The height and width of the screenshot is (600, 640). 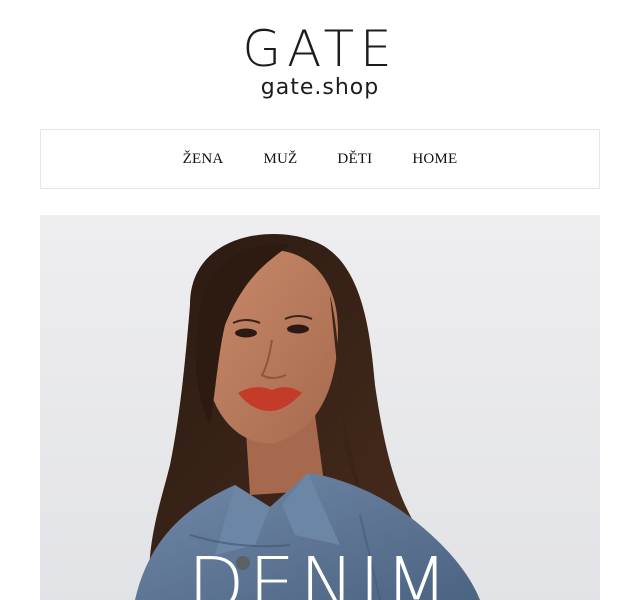 What do you see at coordinates (280, 159) in the screenshot?
I see `nav-item-muz: MUŽ` at bounding box center [280, 159].